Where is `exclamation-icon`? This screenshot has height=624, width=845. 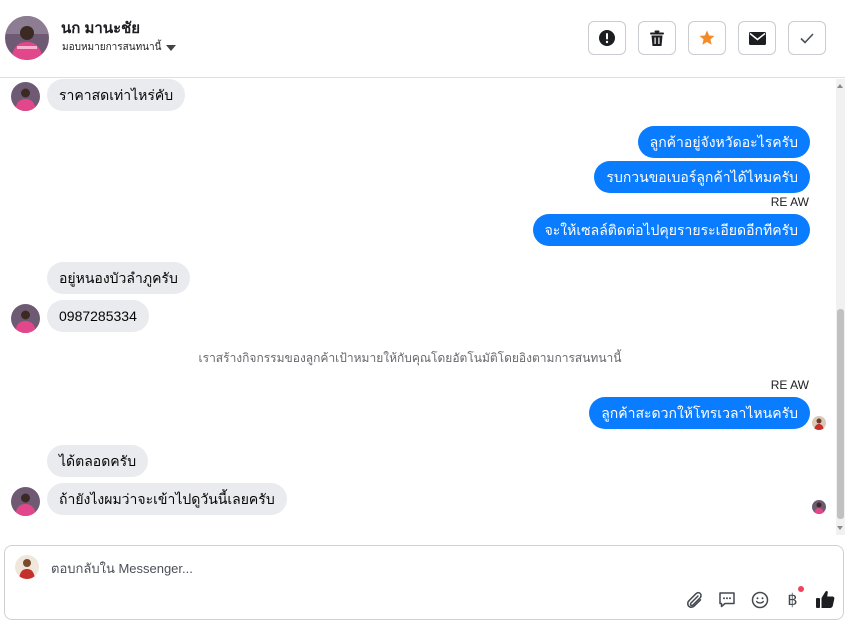
exclamation-icon is located at coordinates (607, 38).